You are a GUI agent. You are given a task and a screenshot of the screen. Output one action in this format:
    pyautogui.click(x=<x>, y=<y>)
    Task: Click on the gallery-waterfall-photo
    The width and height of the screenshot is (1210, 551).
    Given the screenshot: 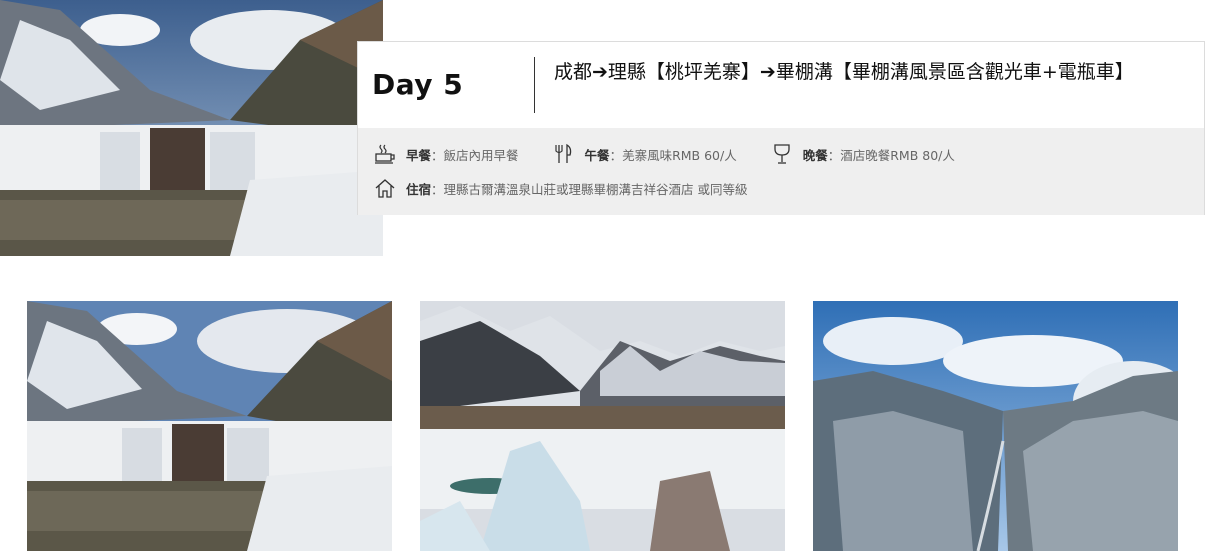 What is the action you would take?
    pyautogui.click(x=209, y=426)
    